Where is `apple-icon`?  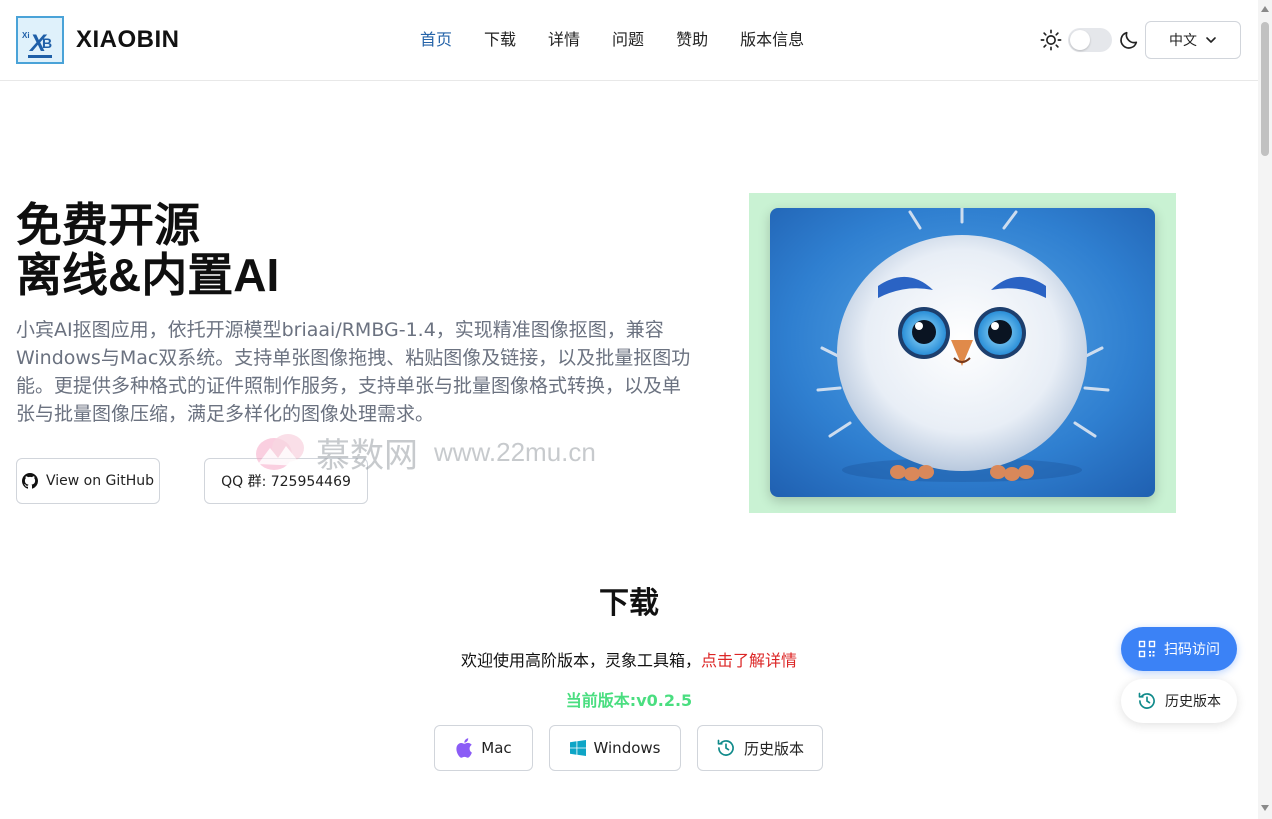 apple-icon is located at coordinates (464, 748).